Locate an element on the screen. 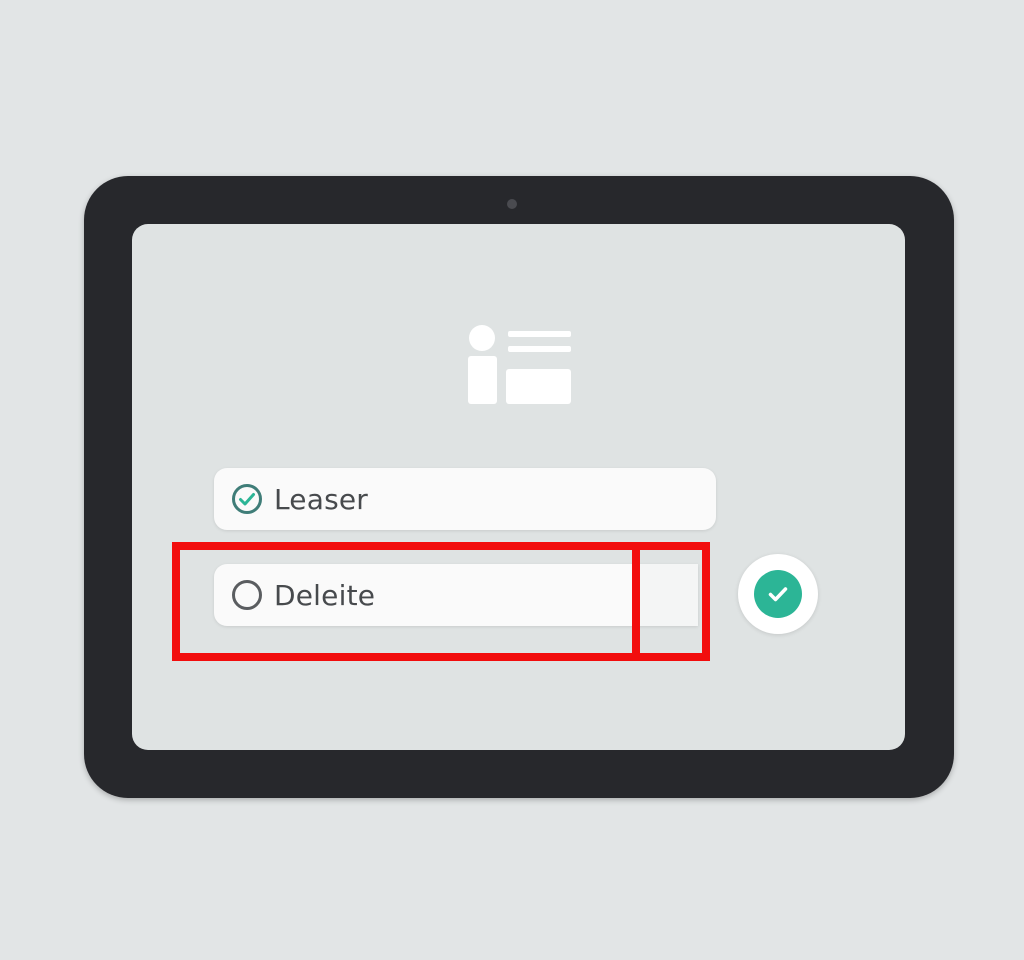 This screenshot has width=1024, height=960. check-circle-icon is located at coordinates (247, 499).